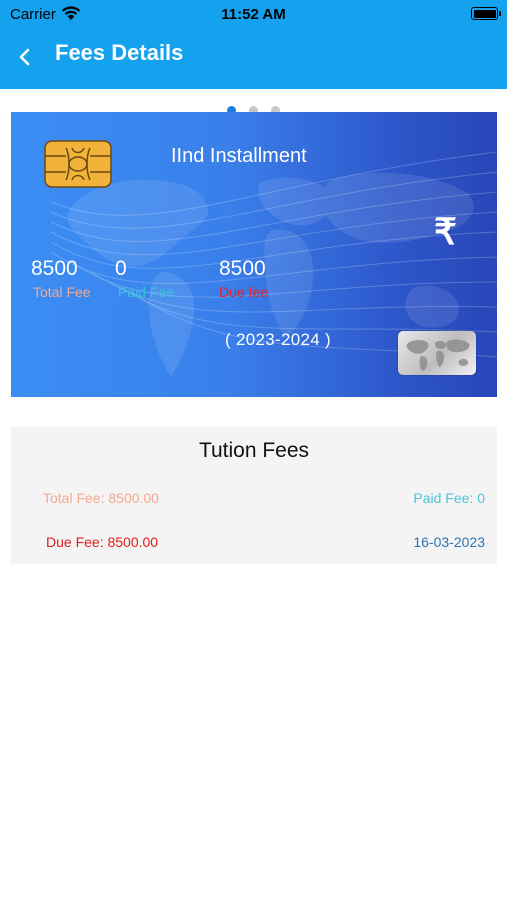  Describe the element at coordinates (119, 52) in the screenshot. I see `page-title: Fees Details` at that location.